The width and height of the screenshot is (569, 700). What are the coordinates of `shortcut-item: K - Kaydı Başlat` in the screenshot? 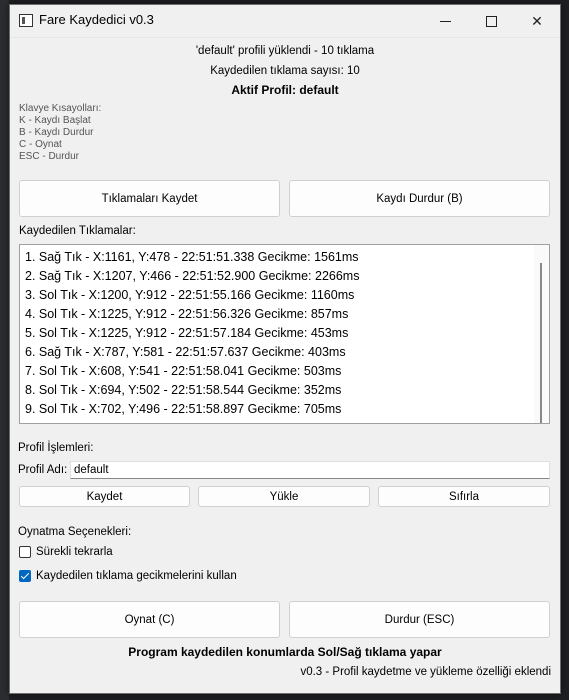 It's located at (55, 120).